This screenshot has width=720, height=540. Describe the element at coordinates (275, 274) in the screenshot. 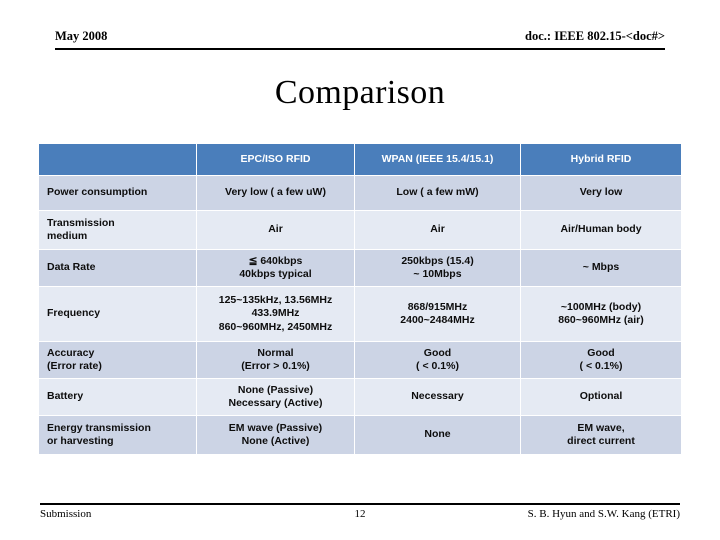

I see `cell-line: 40kbps typical` at that location.